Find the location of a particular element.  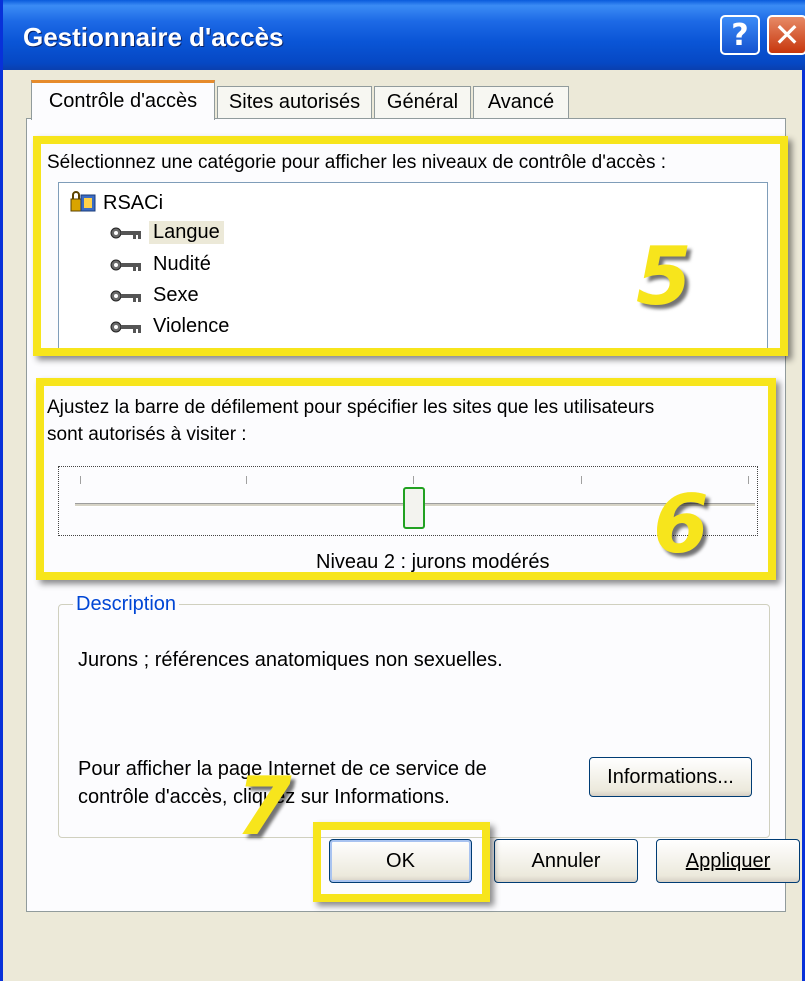

apply-label: Appliquer is located at coordinates (728, 860).